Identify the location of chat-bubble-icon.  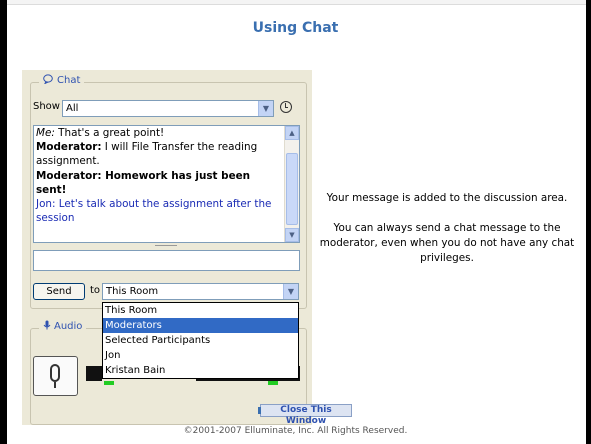
(48, 80).